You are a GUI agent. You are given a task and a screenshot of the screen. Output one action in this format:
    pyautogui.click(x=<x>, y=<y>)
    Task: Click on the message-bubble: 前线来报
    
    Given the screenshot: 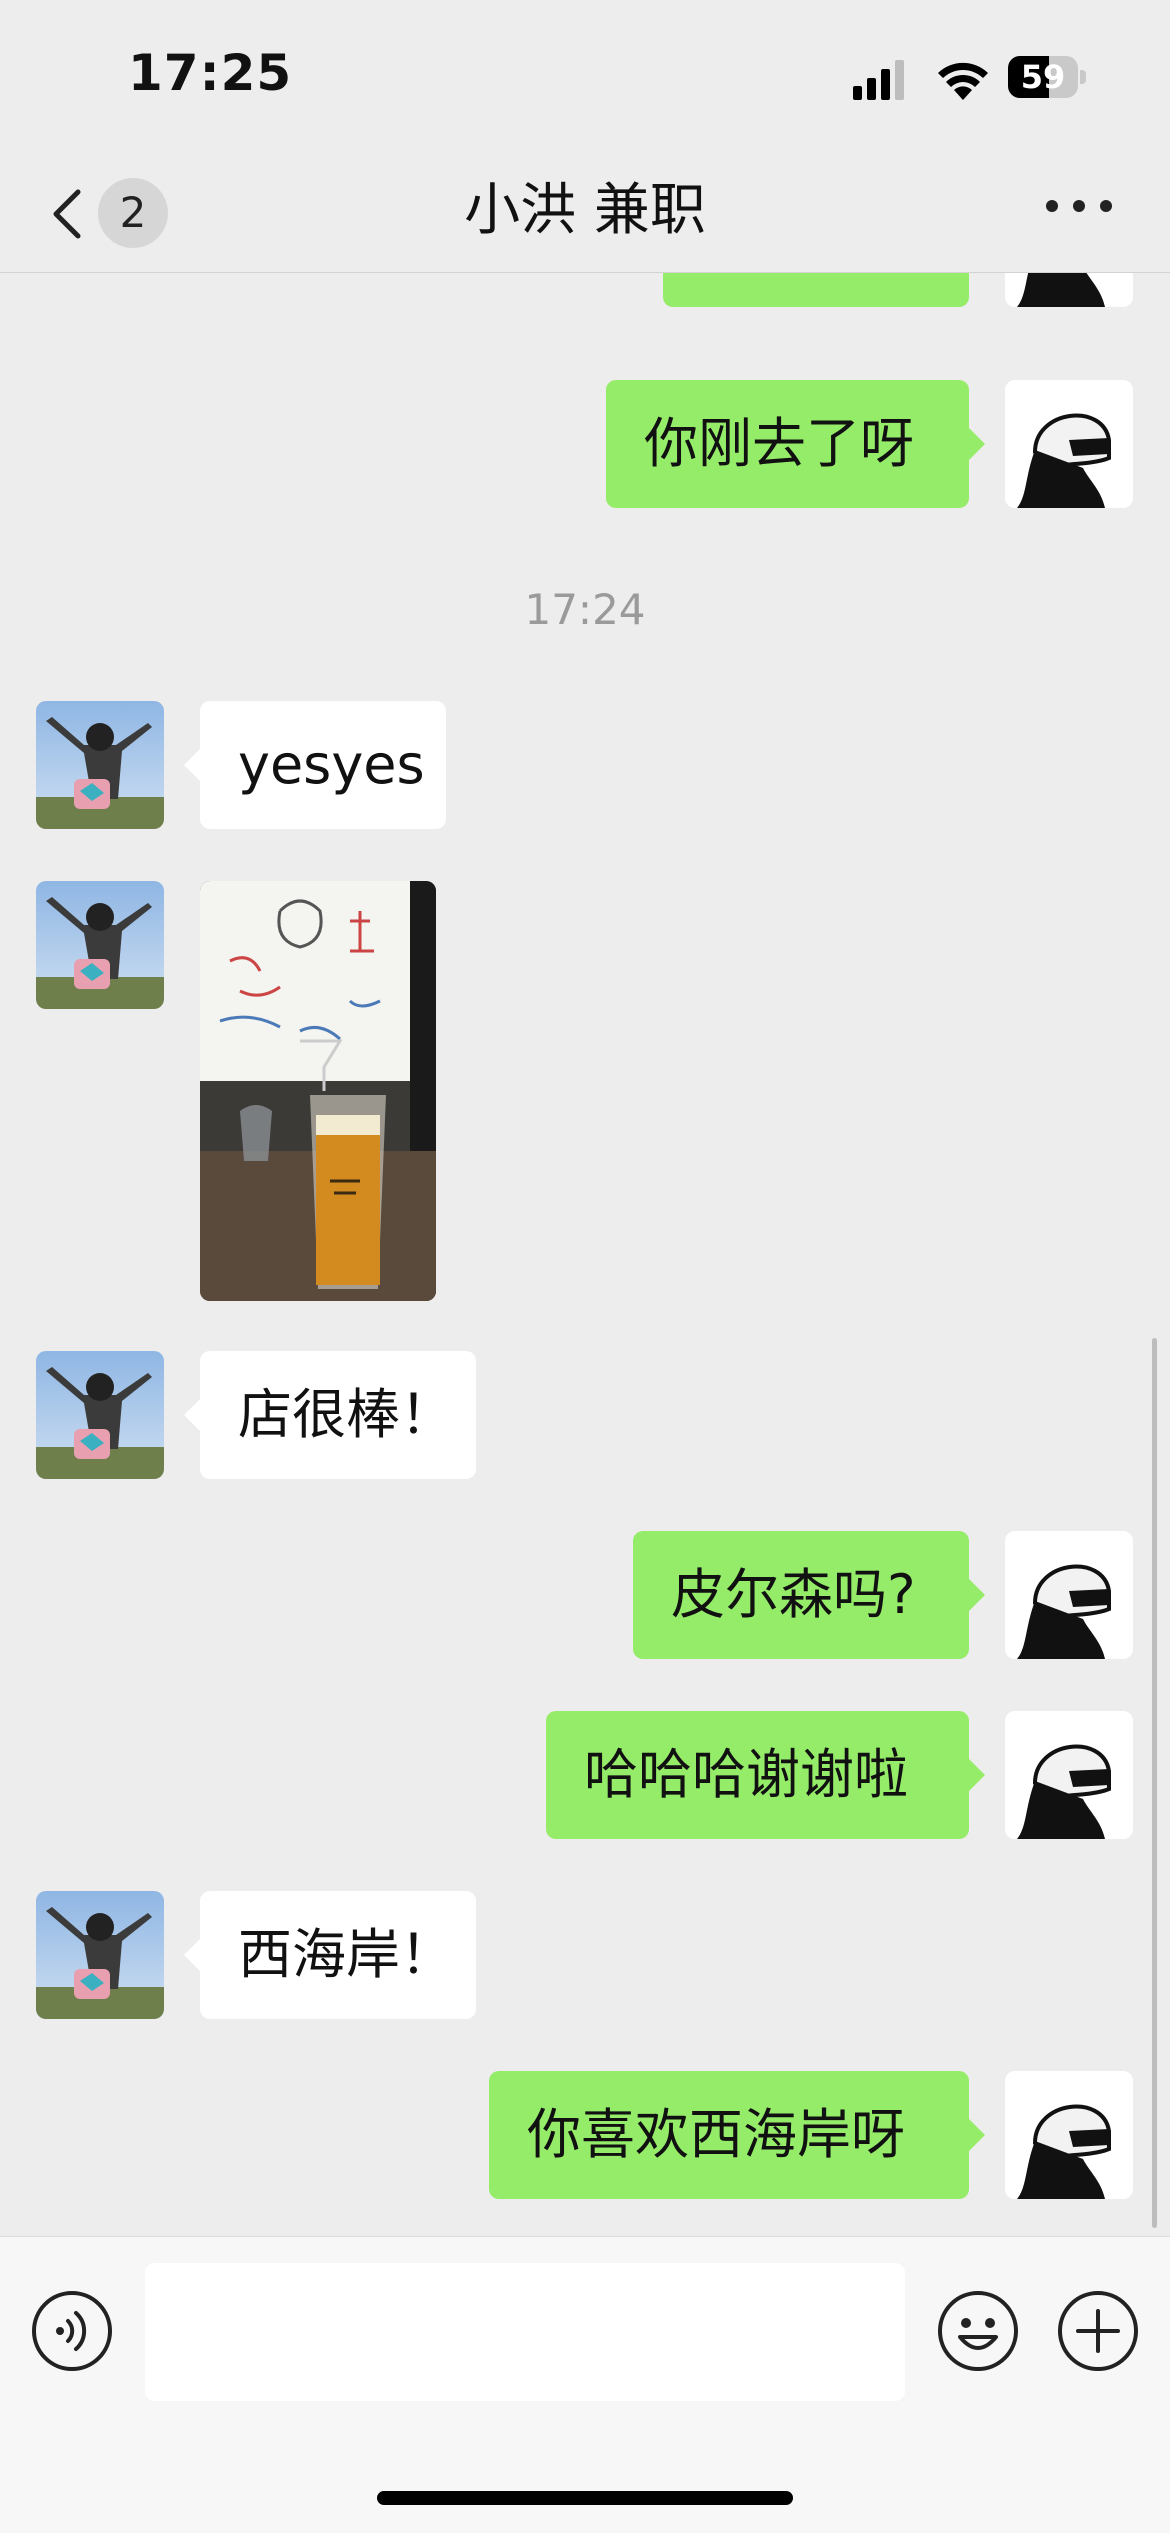 What is the action you would take?
    pyautogui.click(x=816, y=290)
    